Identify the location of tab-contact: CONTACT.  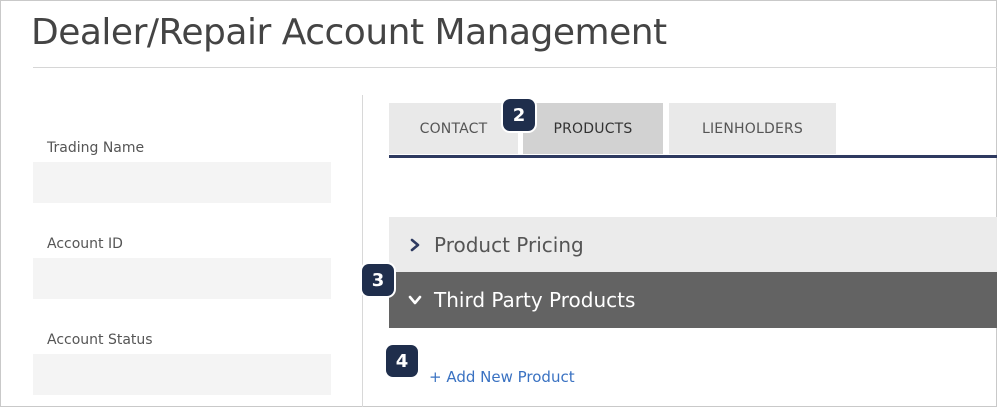
(453, 128).